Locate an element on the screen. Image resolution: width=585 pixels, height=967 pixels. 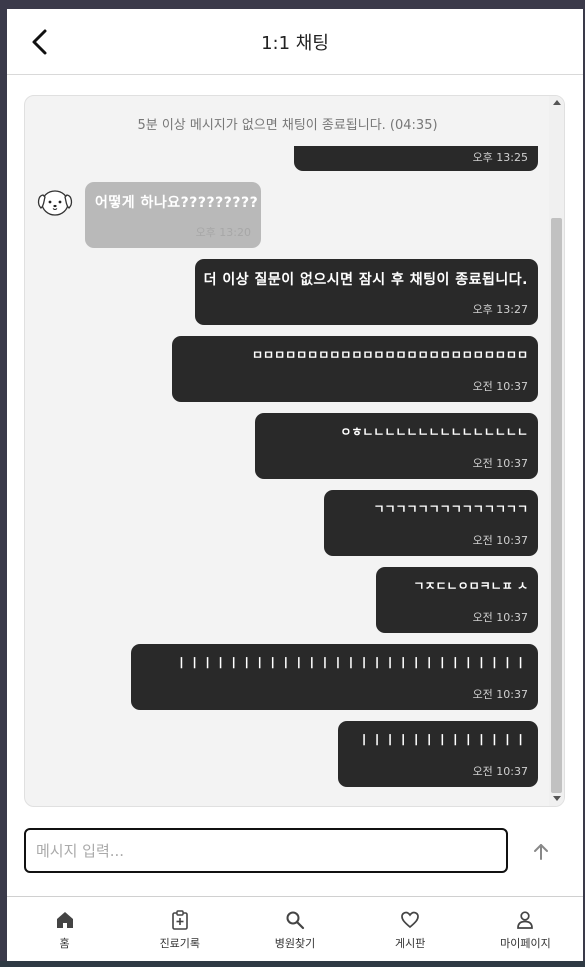
message-text: ㅇㅎㄴㄴㄴㄴㄴㄴㄴㄴㄴㄴㄴㄴㄴㄴㄴ is located at coordinates (434, 432).